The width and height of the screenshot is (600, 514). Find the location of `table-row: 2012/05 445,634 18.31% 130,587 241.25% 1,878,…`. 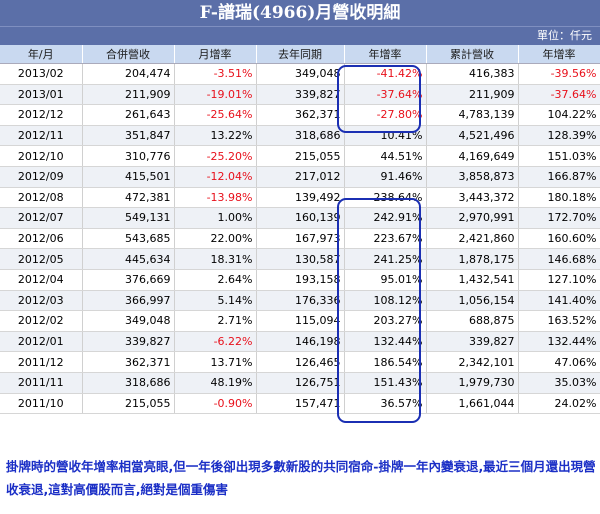

table-row: 2012/05 445,634 18.31% 130,587 241.25% 1,878,… is located at coordinates (300, 259).